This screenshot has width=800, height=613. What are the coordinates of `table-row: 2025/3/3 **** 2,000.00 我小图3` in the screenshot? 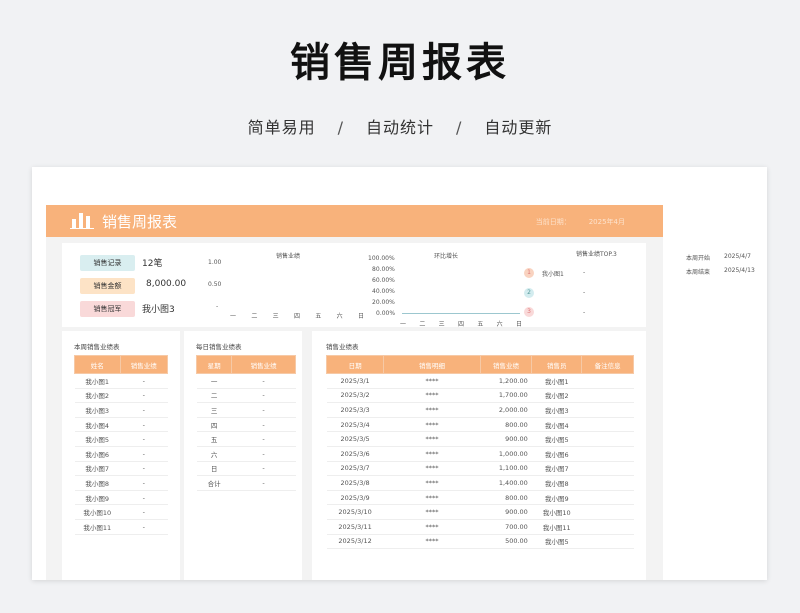 It's located at (480, 410).